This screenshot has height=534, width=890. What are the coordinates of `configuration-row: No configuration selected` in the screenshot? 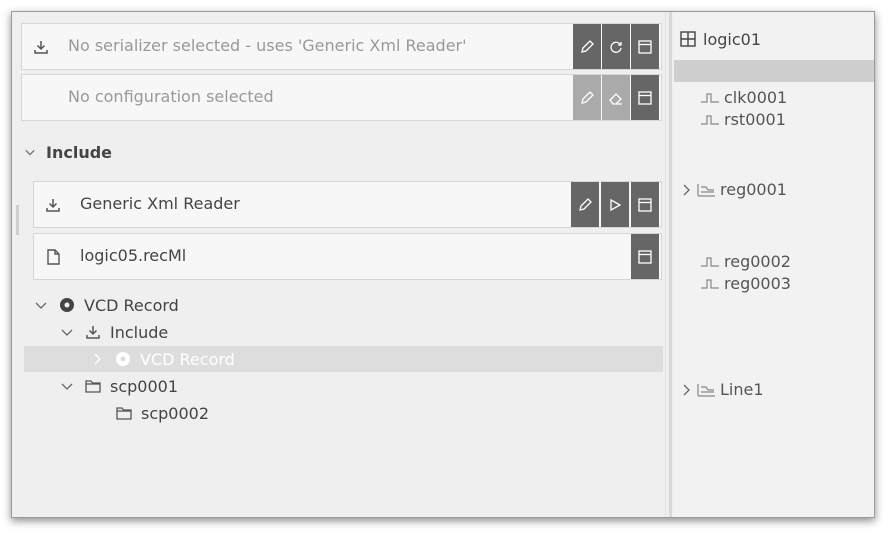 It's located at (341, 97).